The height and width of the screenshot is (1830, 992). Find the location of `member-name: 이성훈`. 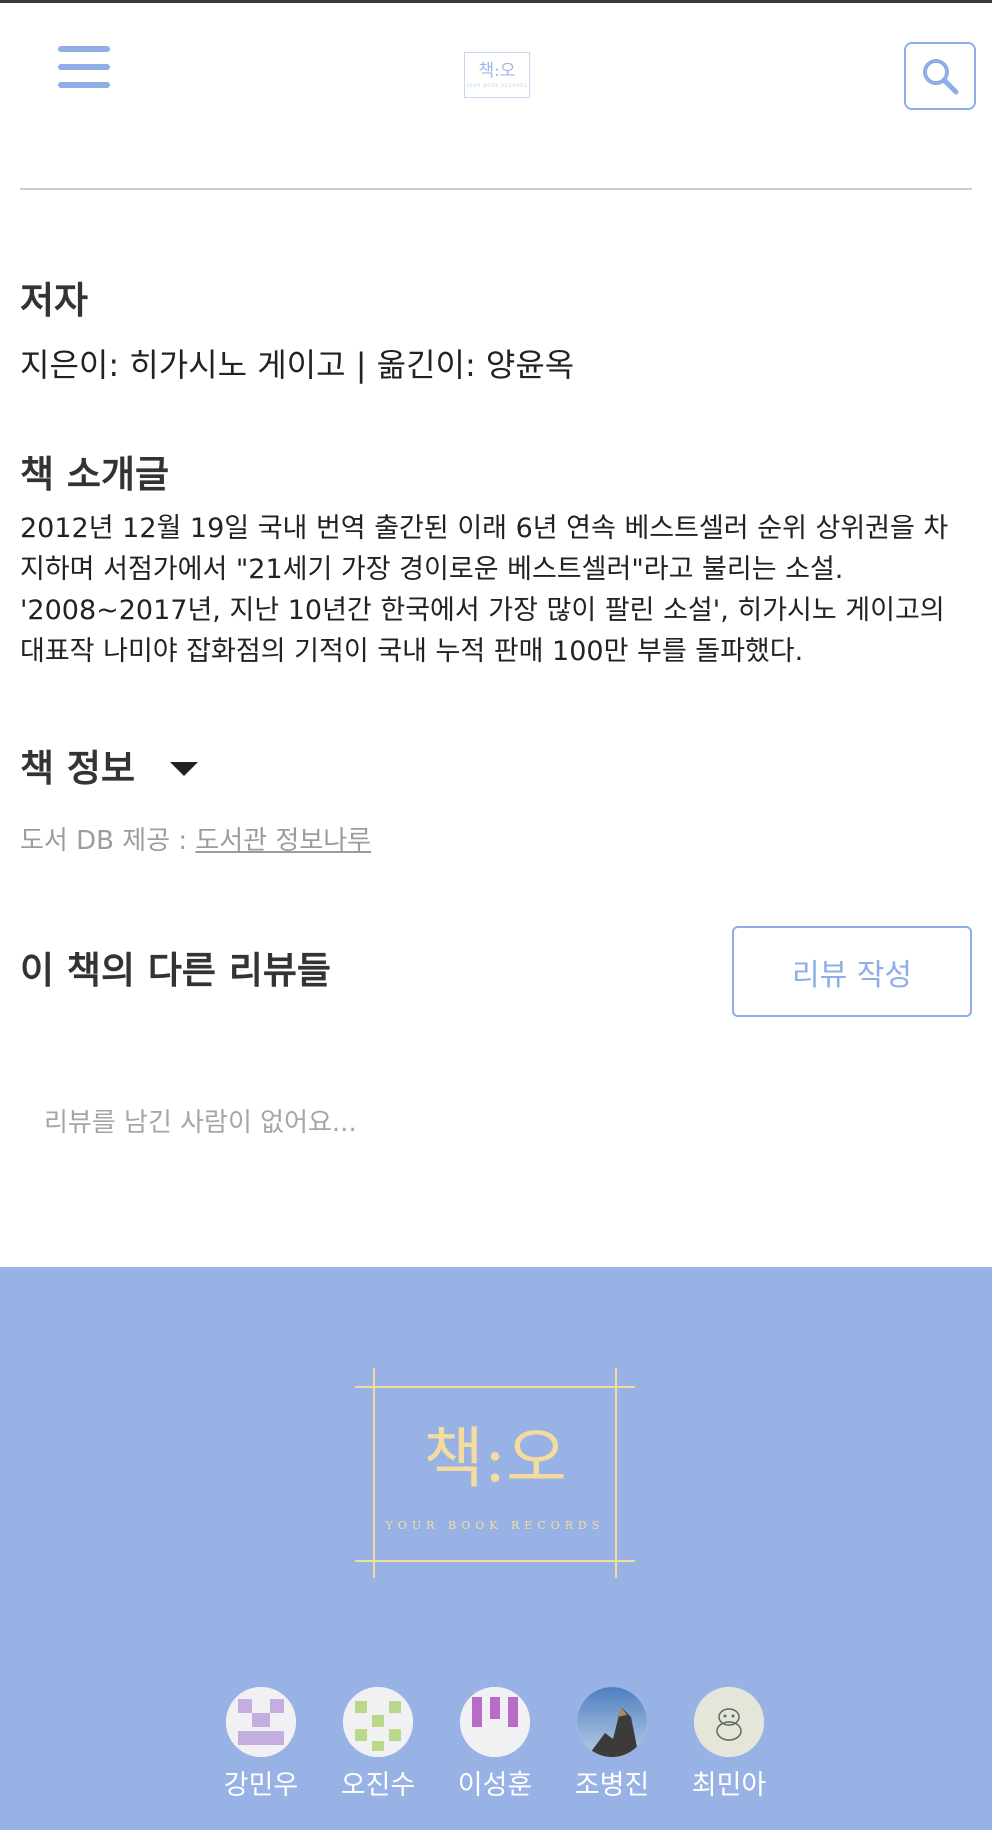

member-name: 이성훈 is located at coordinates (495, 1785).